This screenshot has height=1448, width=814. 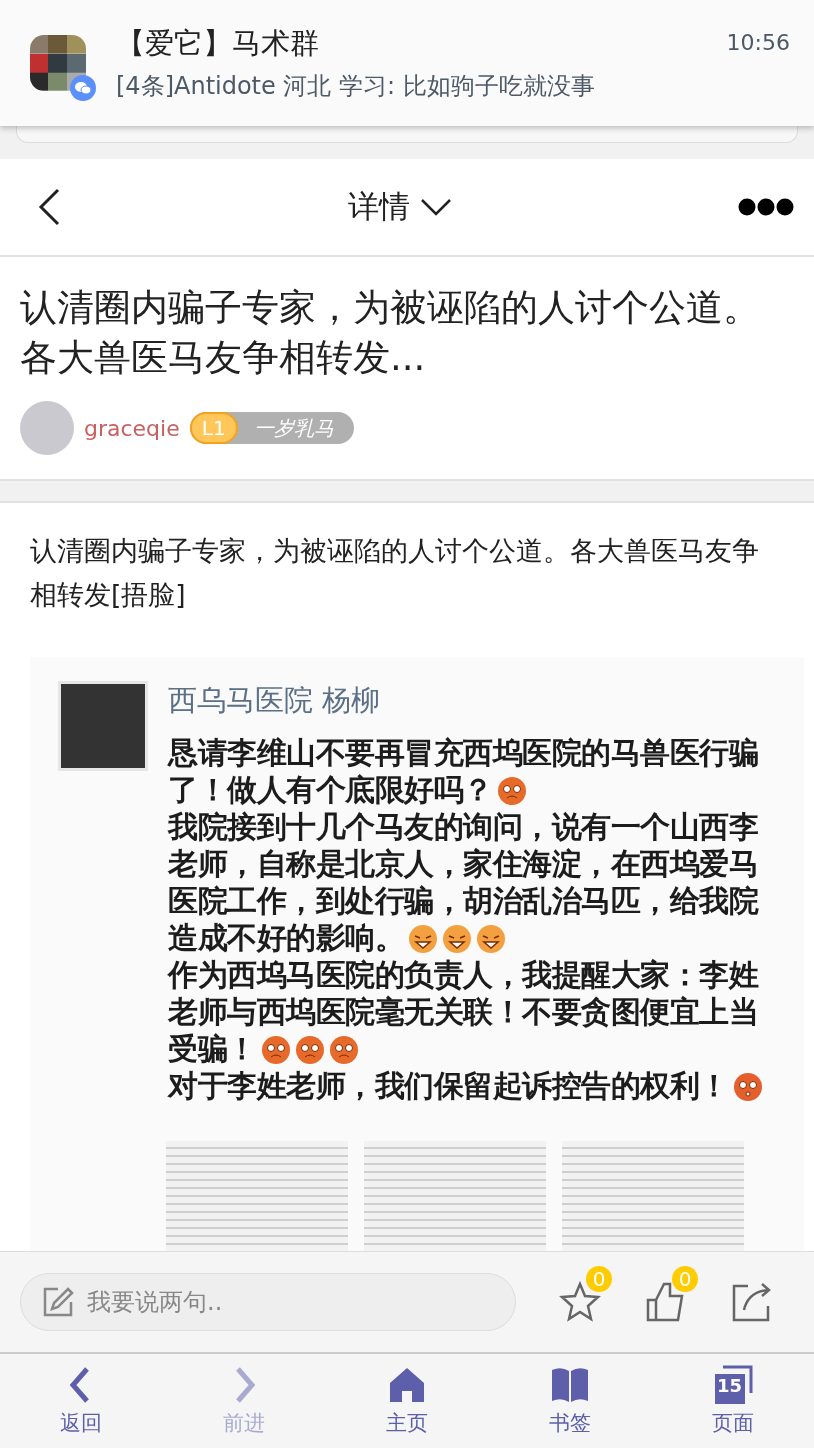 What do you see at coordinates (400, 207) in the screenshot?
I see `header-title: 详情` at bounding box center [400, 207].